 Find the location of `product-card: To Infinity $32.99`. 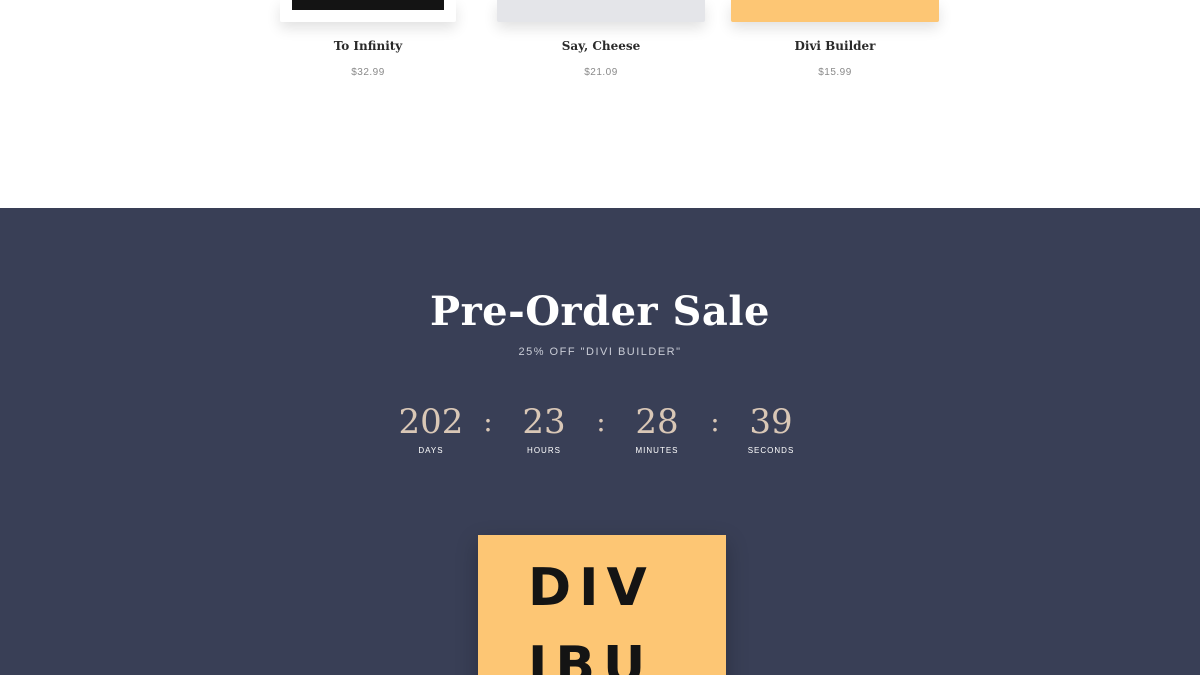

product-card: To Infinity $32.99 is located at coordinates (368, 39).